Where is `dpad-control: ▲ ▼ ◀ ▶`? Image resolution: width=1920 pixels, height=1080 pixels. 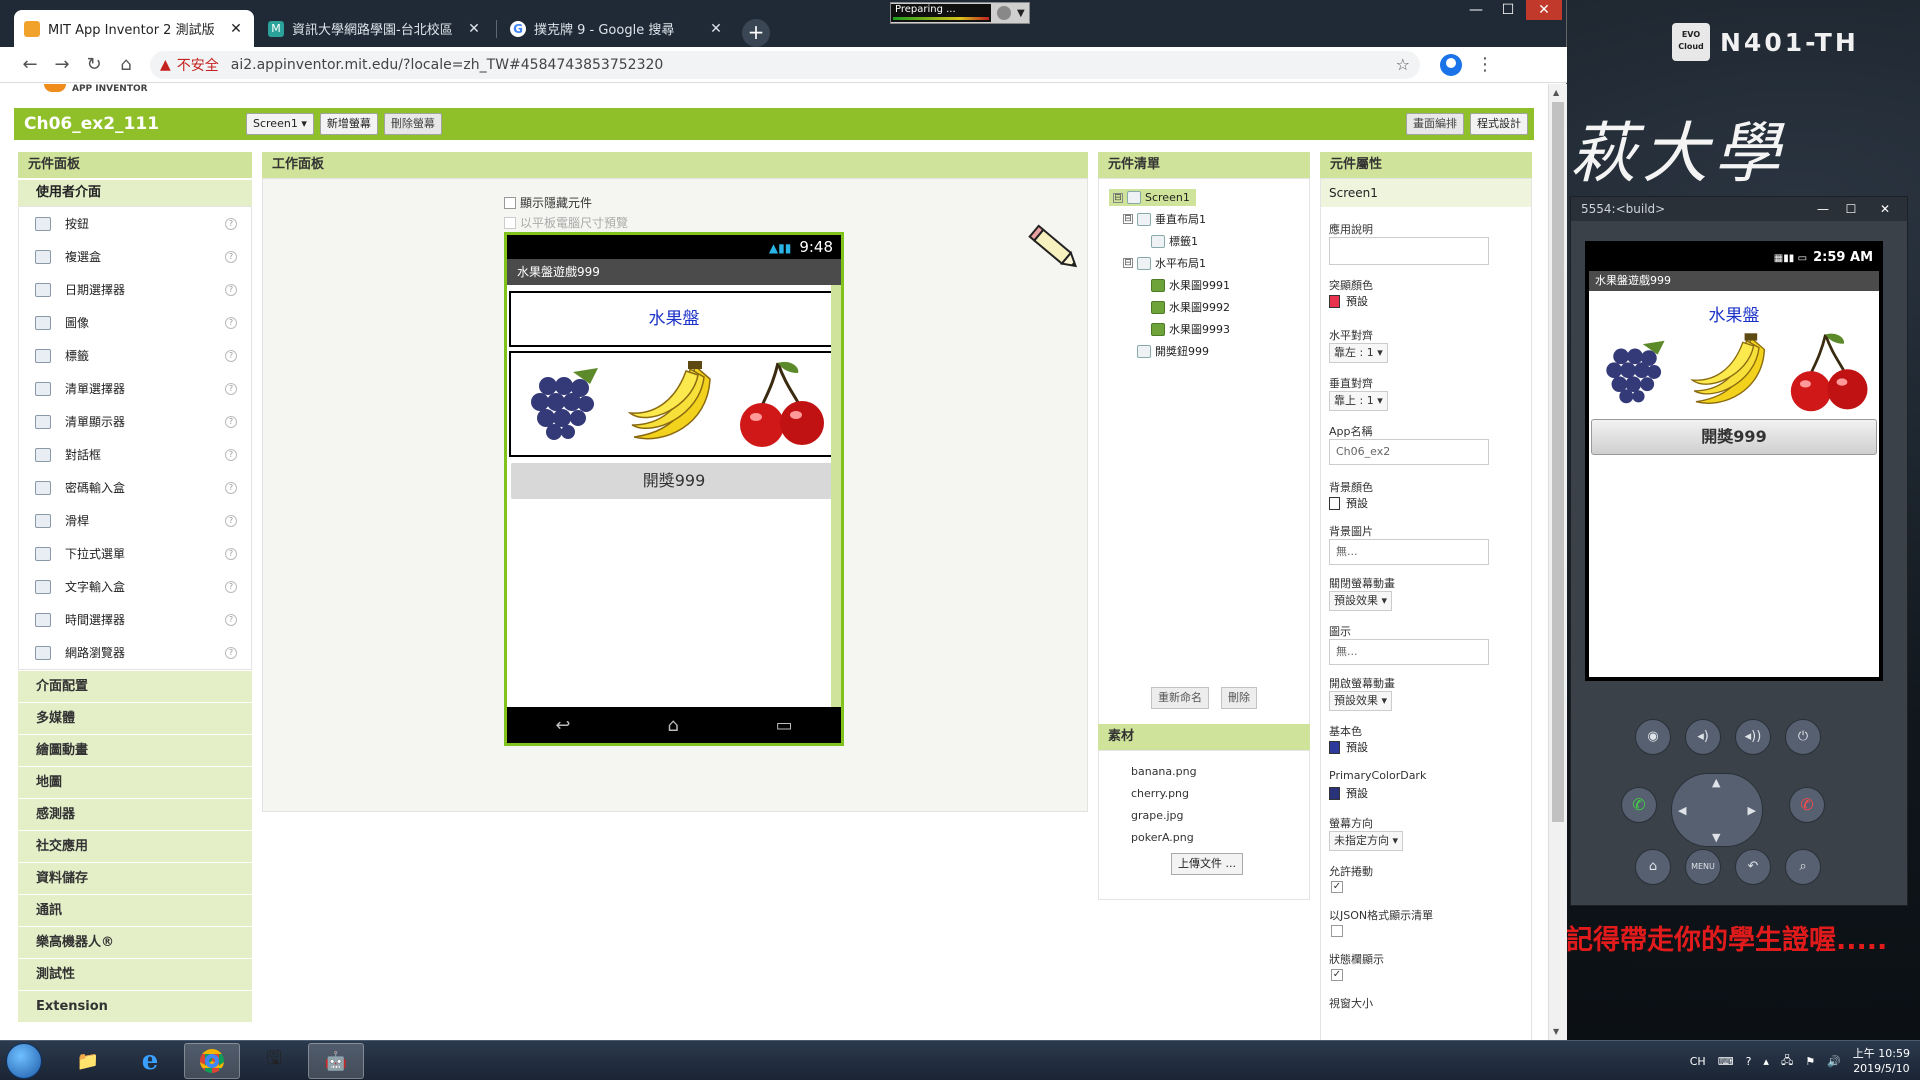 dpad-control: ▲ ▼ ◀ ▶ is located at coordinates (1717, 810).